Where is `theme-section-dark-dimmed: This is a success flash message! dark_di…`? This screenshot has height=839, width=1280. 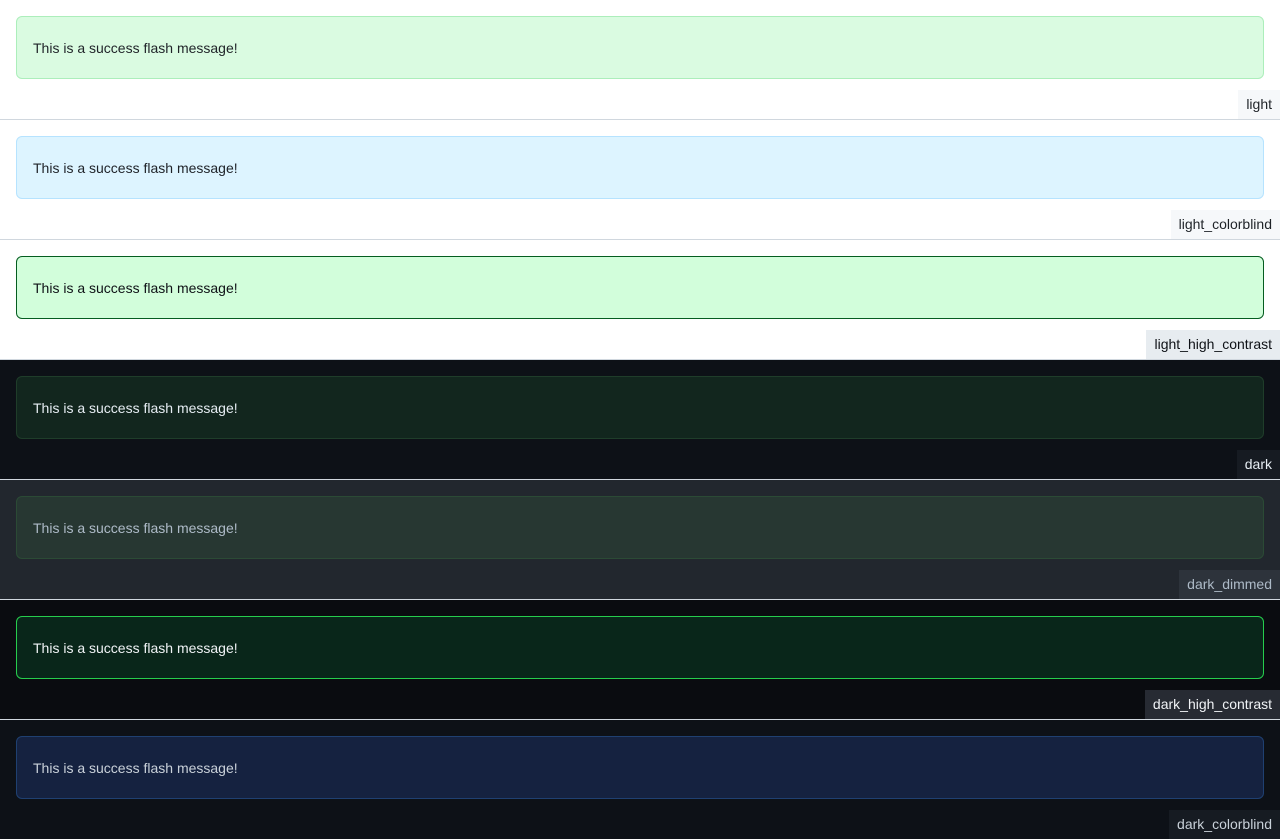 theme-section-dark-dimmed: This is a success flash message! dark_di… is located at coordinates (640, 540).